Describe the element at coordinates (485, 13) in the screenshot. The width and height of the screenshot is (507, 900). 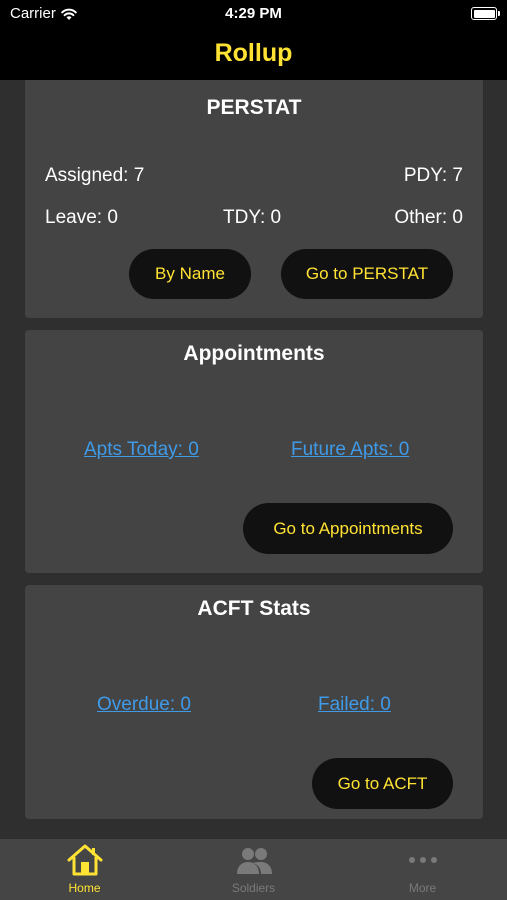
I see `battery-icon` at that location.